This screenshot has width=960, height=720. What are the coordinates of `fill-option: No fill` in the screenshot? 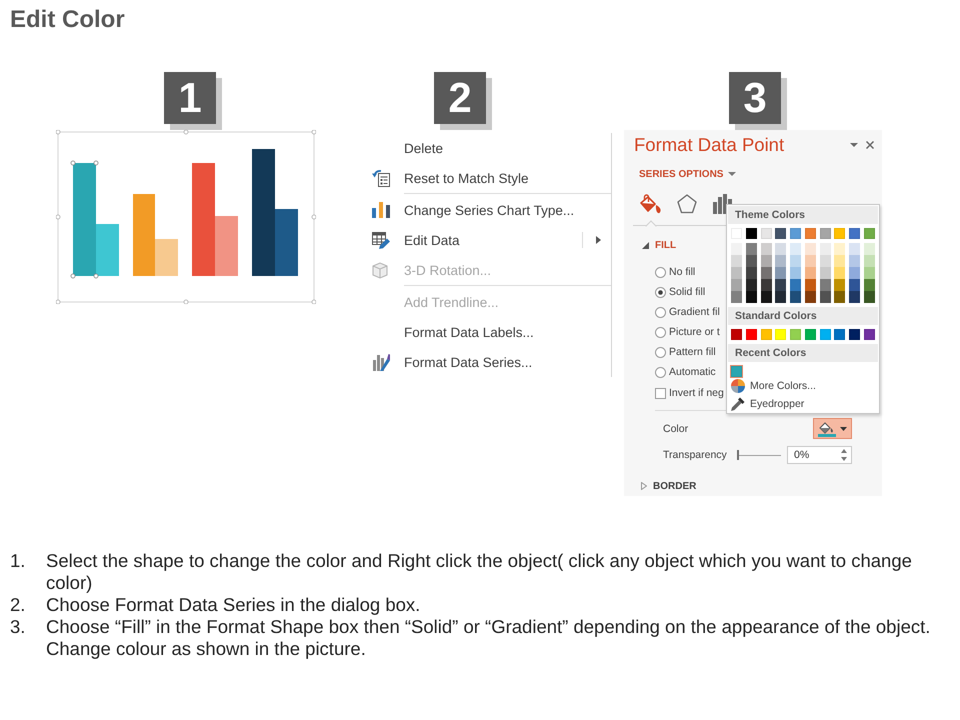 It's located at (675, 272).